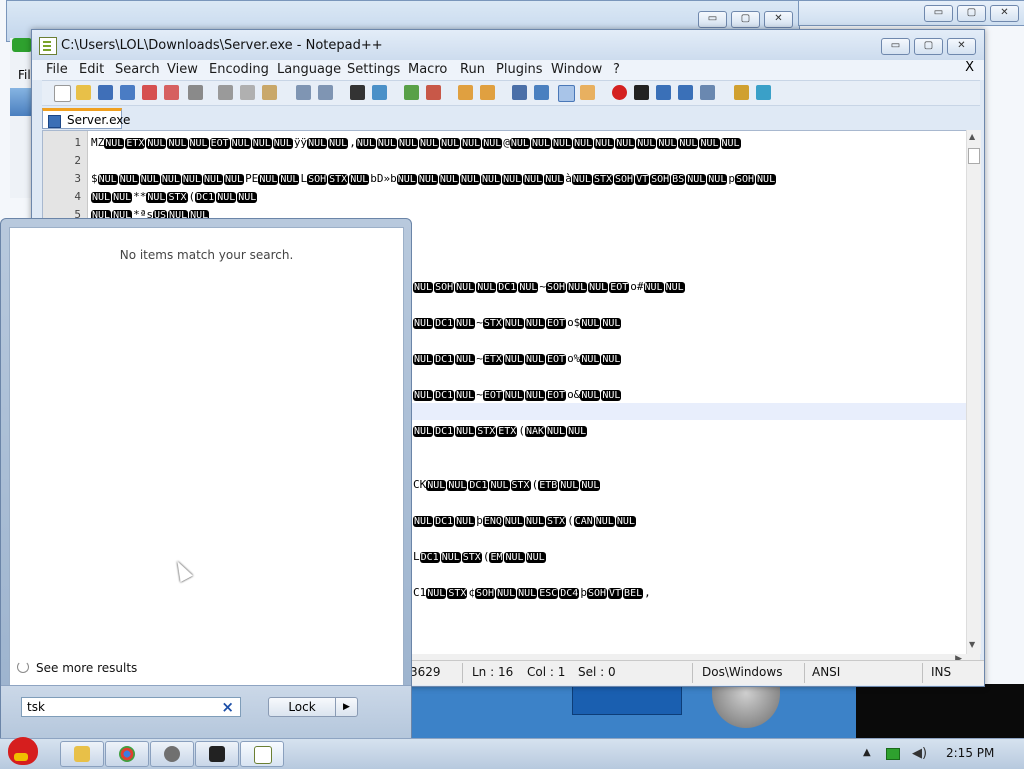 The height and width of the screenshot is (769, 1024). What do you see at coordinates (77, 178) in the screenshot?
I see `line-number: 3` at bounding box center [77, 178].